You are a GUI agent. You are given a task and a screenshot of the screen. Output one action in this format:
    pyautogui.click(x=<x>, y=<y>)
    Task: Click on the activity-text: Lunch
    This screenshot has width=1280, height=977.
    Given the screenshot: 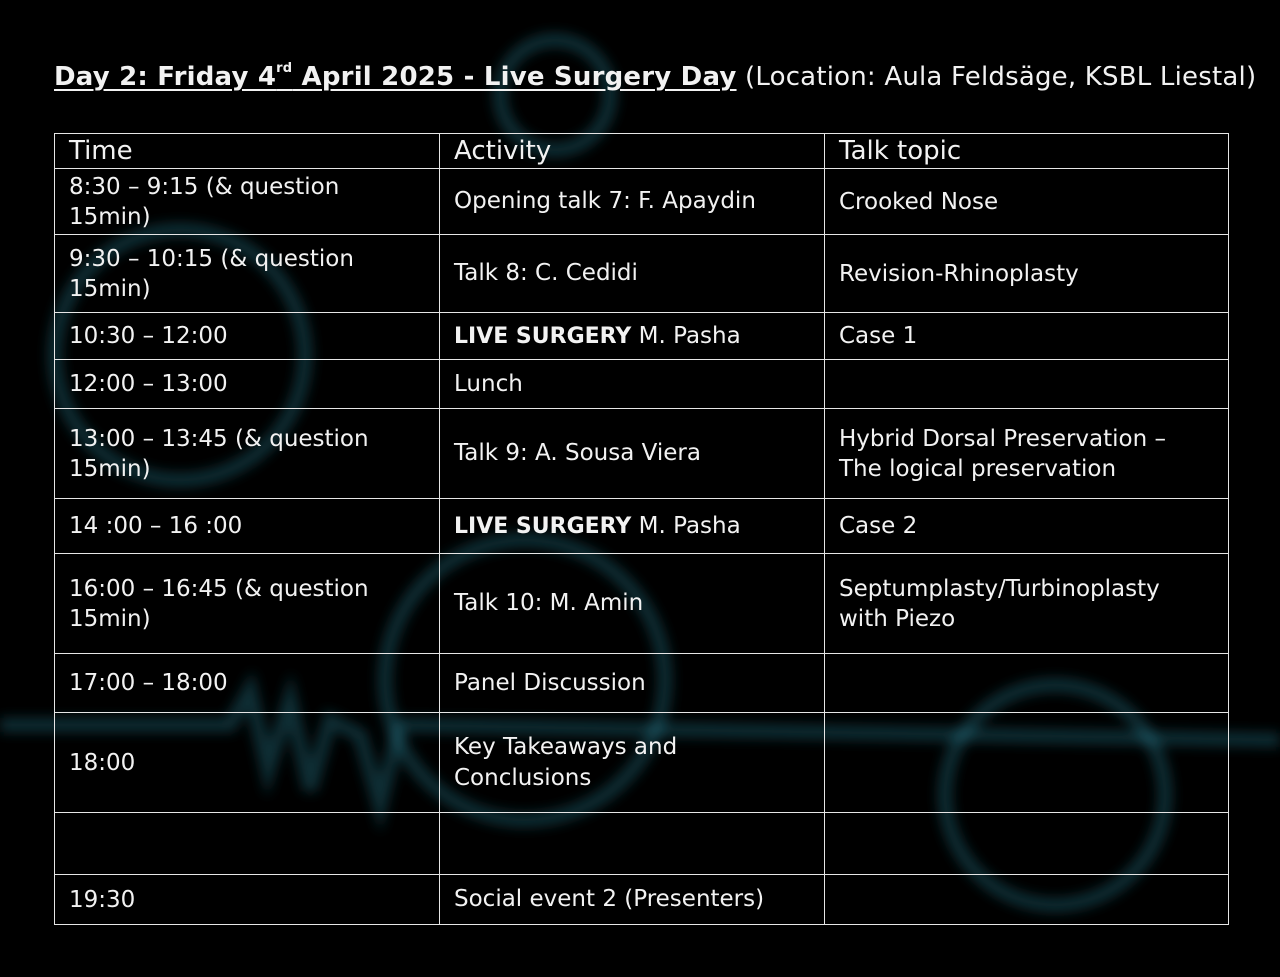 What is the action you would take?
    pyautogui.click(x=488, y=383)
    